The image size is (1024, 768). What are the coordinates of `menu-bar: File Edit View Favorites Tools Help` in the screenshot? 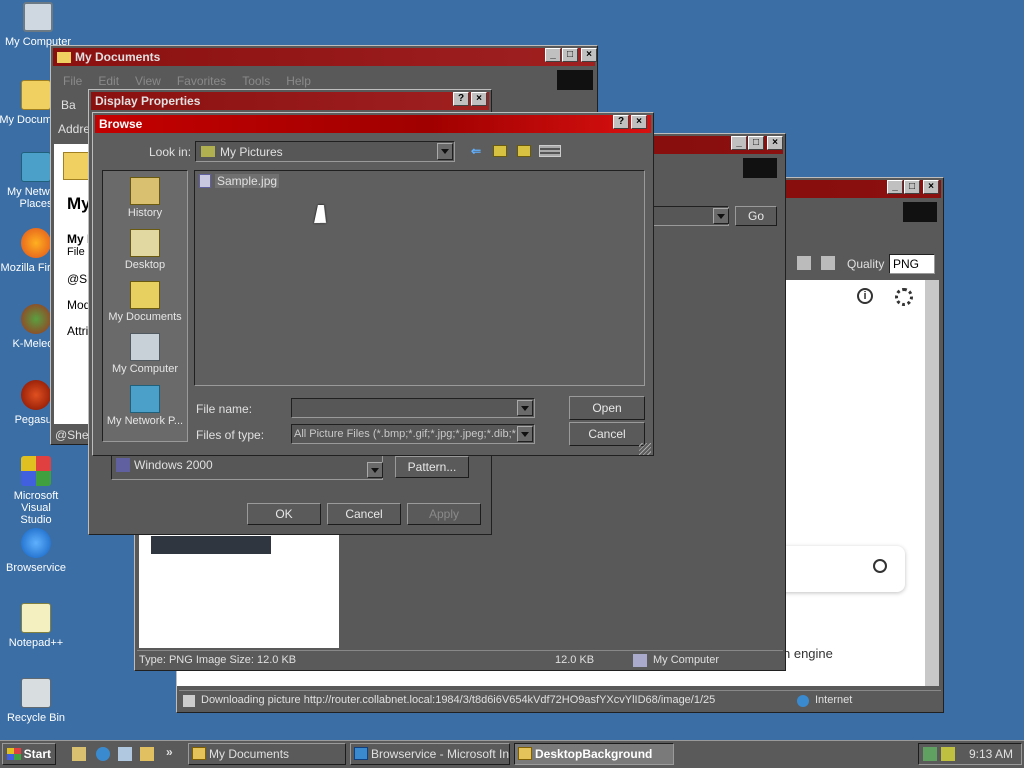 It's located at (195, 81).